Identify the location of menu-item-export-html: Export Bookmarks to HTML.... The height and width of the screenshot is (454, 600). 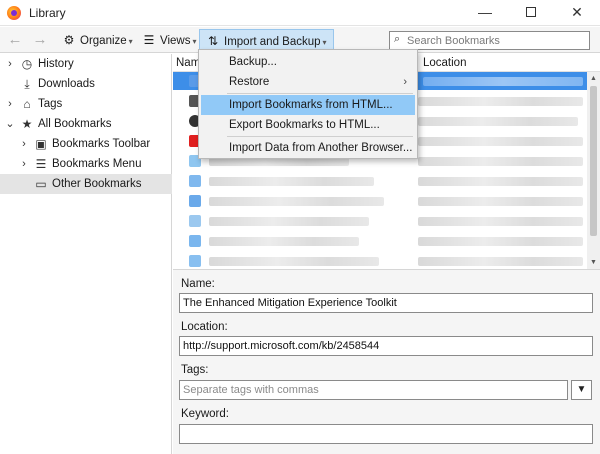
(308, 125).